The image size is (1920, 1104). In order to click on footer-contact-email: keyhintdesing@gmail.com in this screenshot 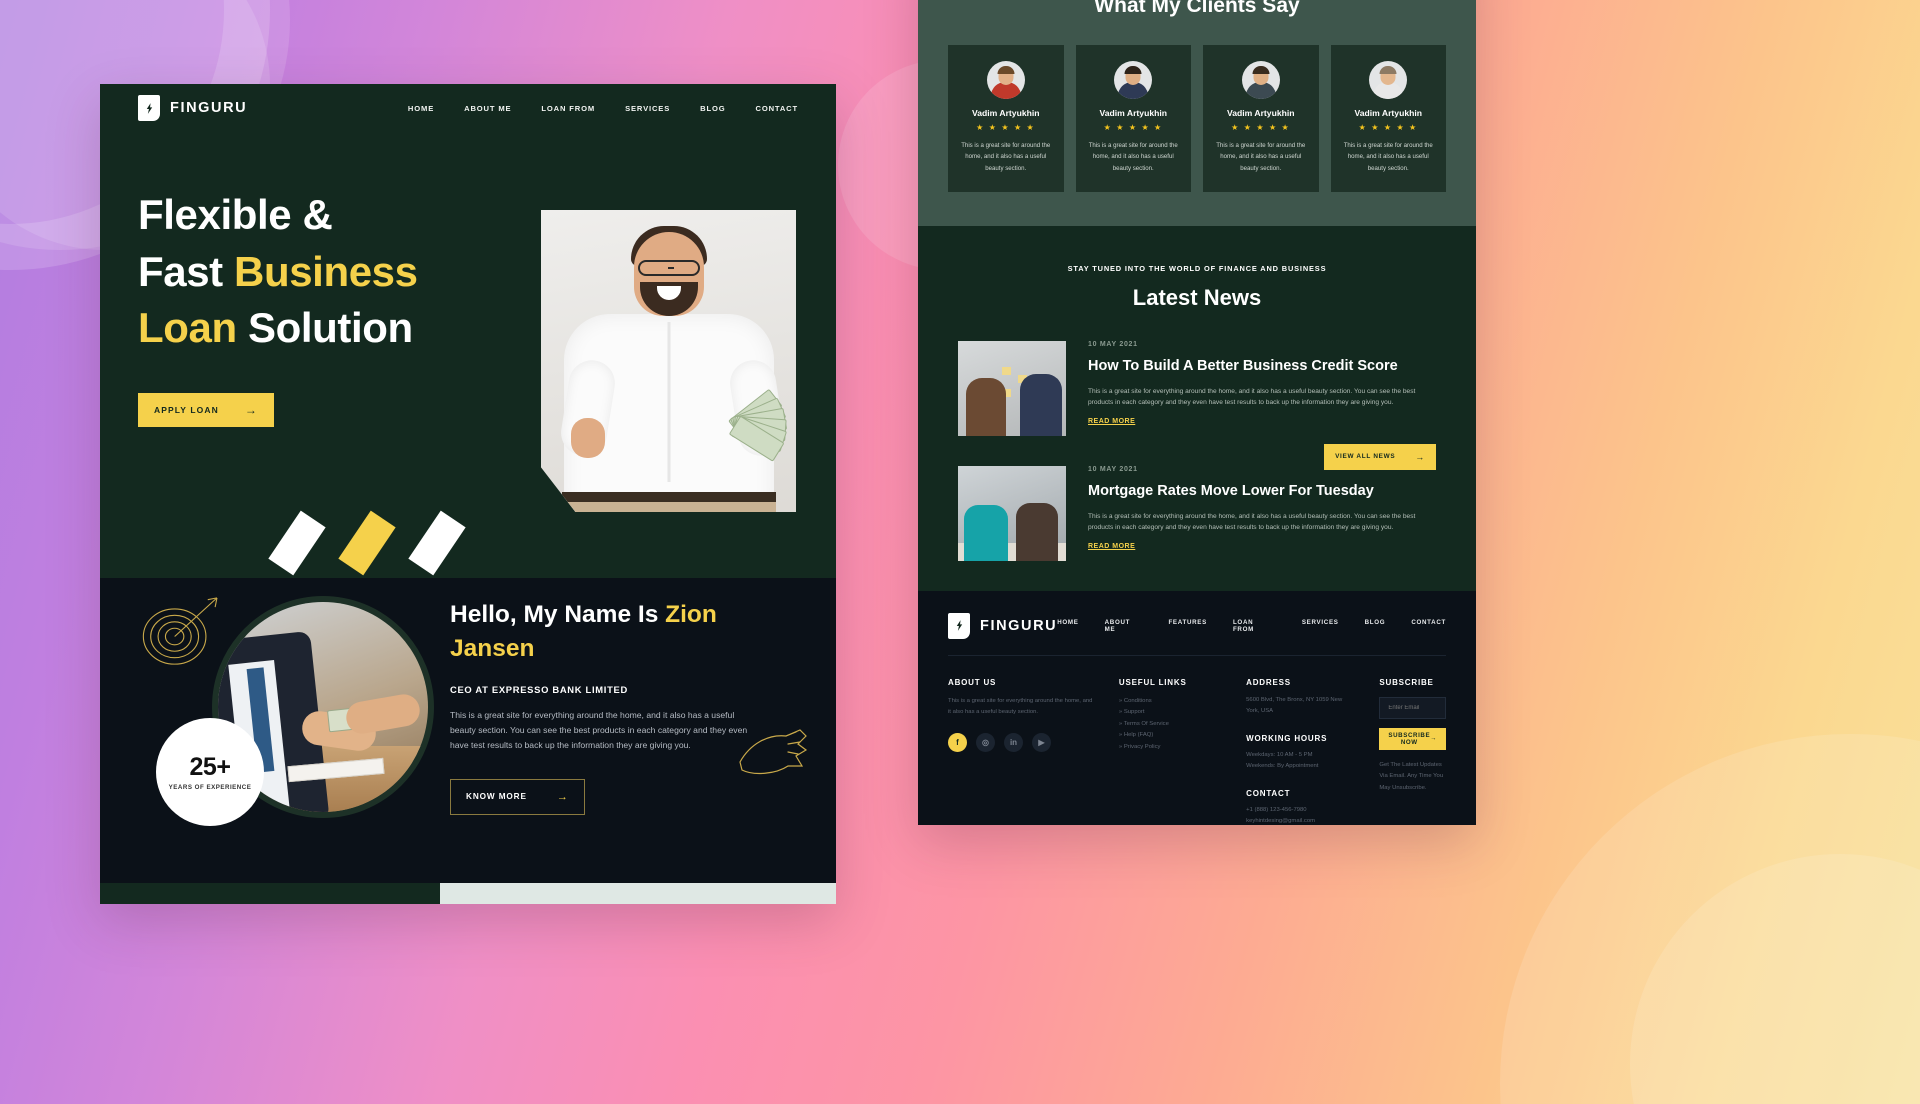, I will do `click(1300, 820)`.